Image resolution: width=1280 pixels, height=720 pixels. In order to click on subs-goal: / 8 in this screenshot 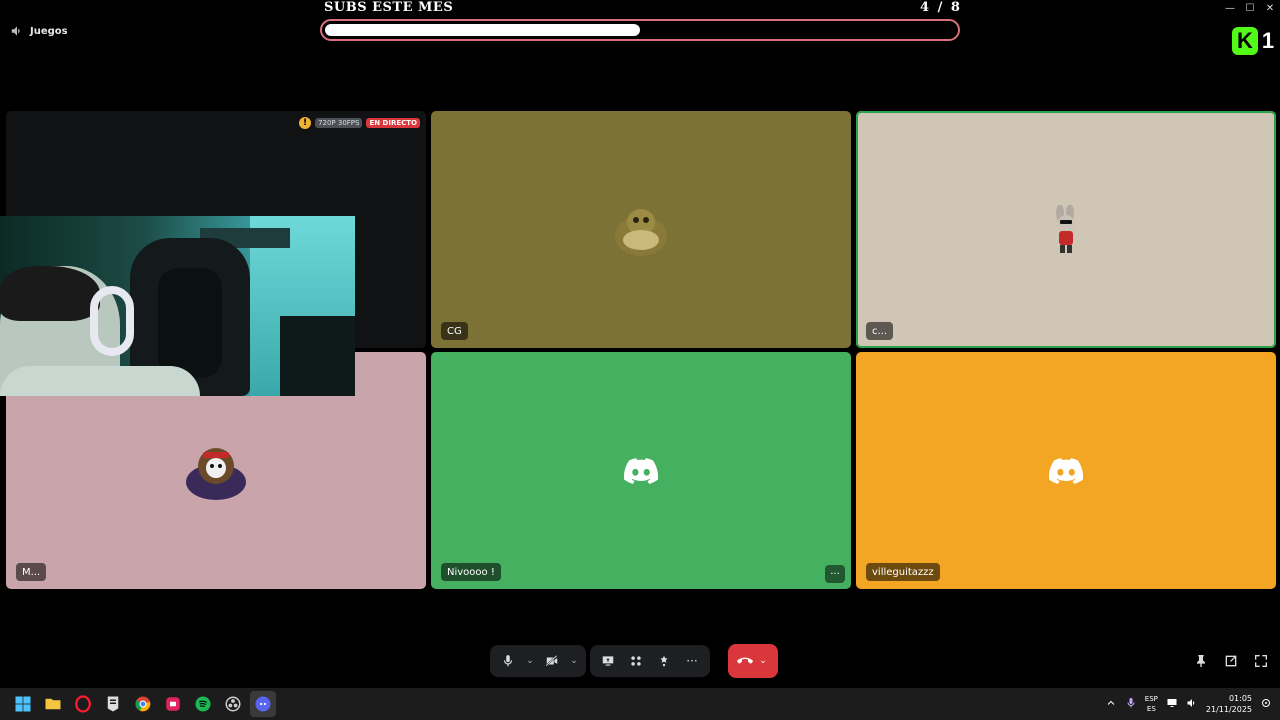, I will do `click(948, 7)`.